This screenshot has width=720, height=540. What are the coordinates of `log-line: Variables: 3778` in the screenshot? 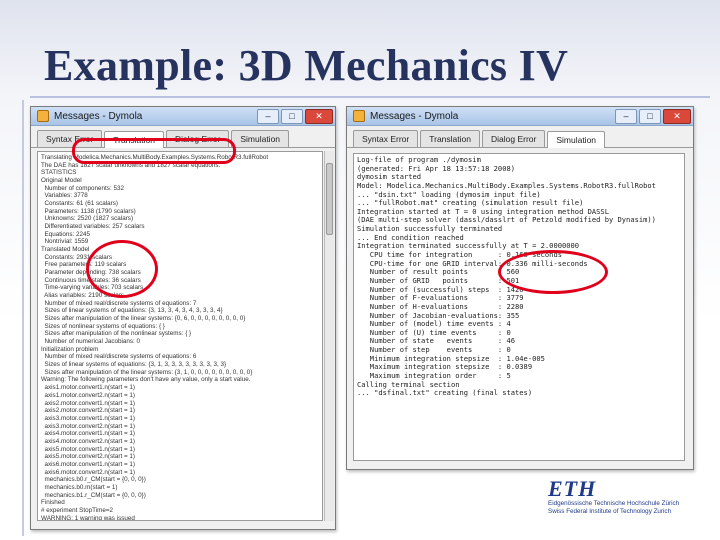 It's located at (64, 196).